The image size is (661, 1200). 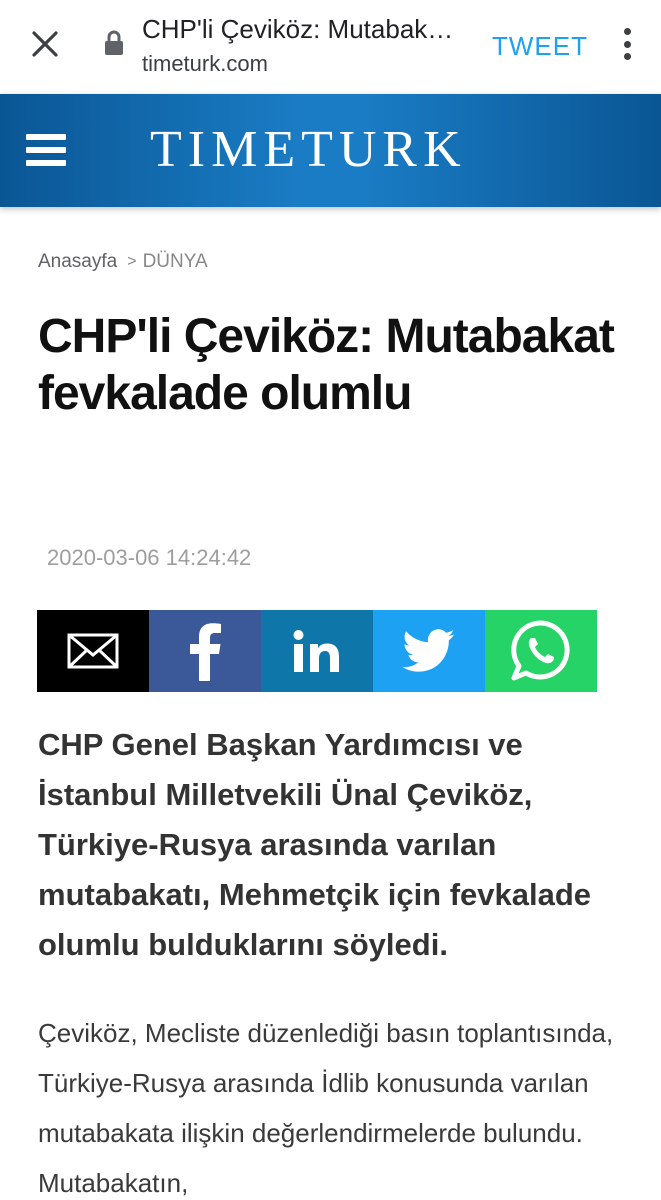 I want to click on share-whatsapp-button, so click(x=541, y=651).